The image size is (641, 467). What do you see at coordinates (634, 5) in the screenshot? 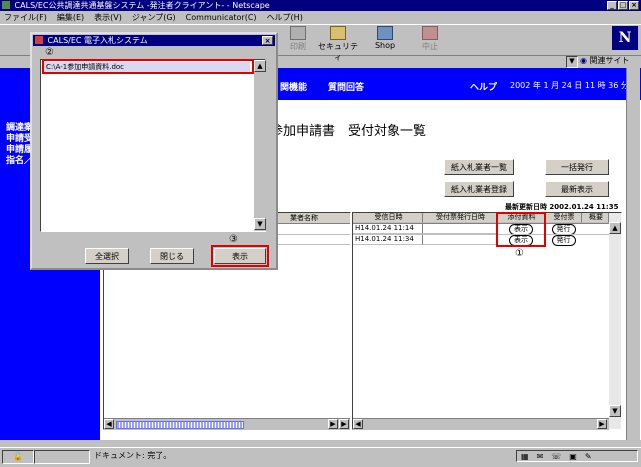
I see `close-button: ×` at bounding box center [634, 5].